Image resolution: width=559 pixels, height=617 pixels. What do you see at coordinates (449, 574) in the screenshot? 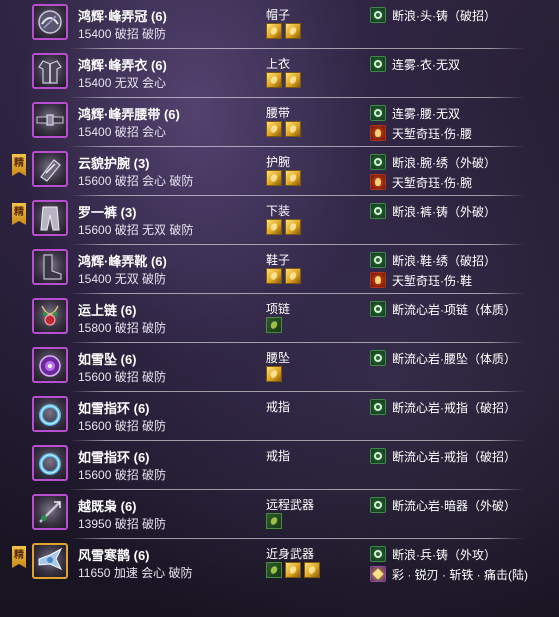
I see `enchant-entry: 彩 · 锐刃 · 斩铁 · 痛击(陆)` at bounding box center [449, 574].